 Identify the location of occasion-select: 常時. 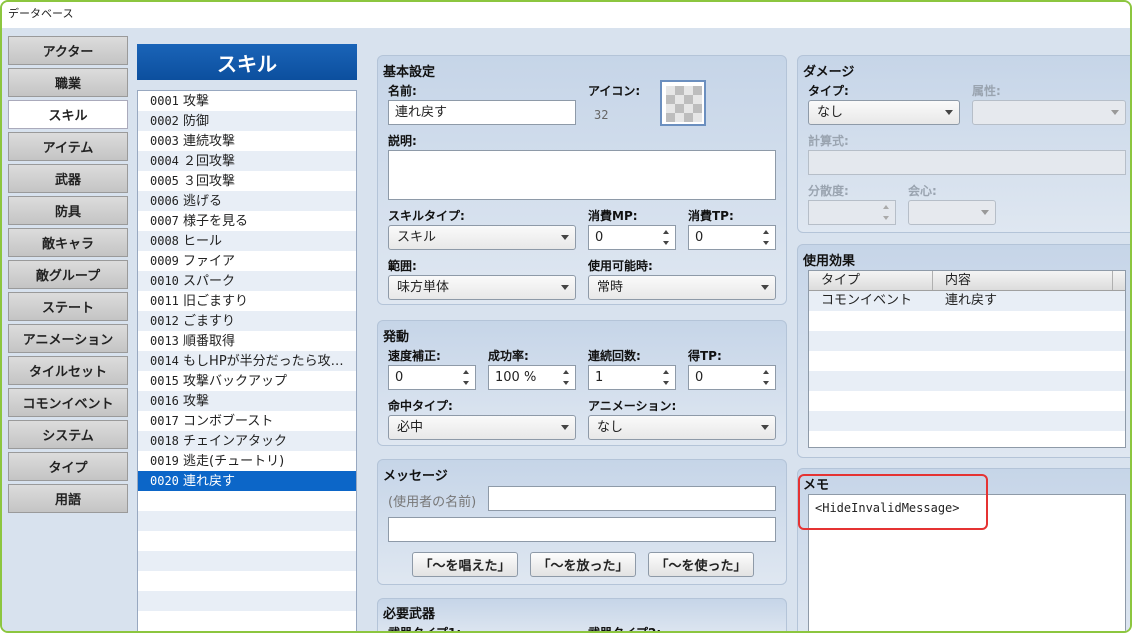
(682, 287).